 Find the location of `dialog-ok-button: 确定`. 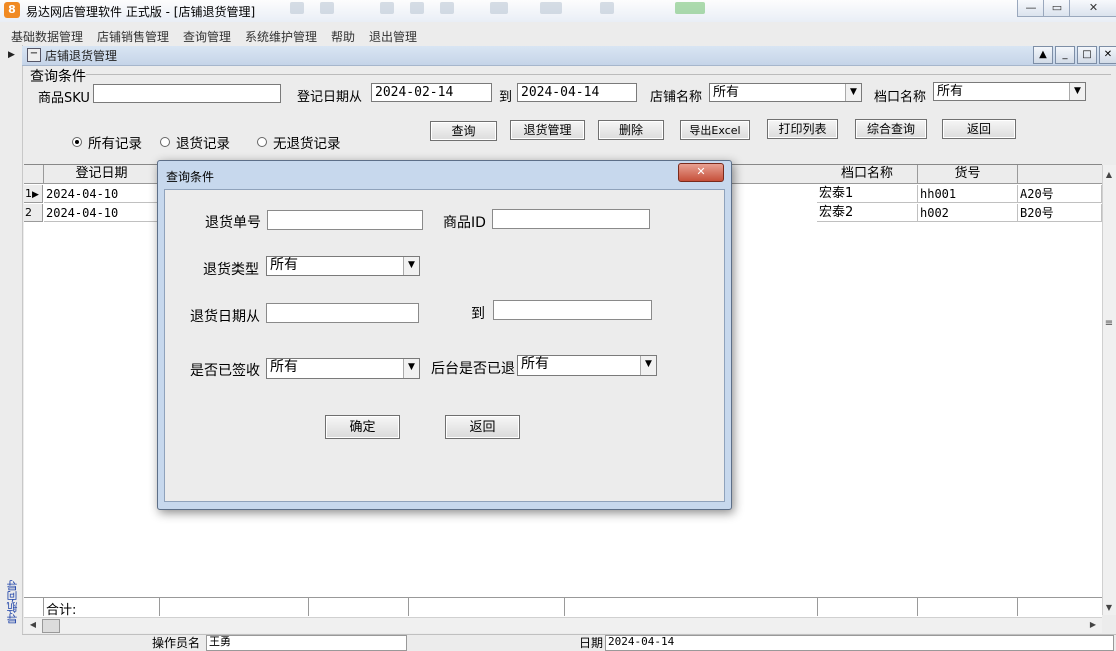

dialog-ok-button: 确定 is located at coordinates (362, 427).